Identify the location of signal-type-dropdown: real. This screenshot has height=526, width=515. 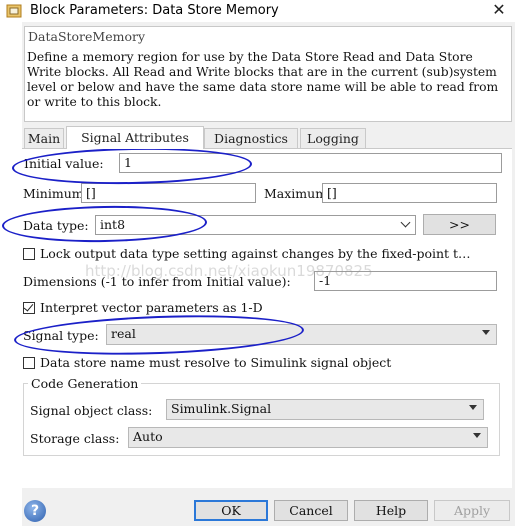
(301, 334).